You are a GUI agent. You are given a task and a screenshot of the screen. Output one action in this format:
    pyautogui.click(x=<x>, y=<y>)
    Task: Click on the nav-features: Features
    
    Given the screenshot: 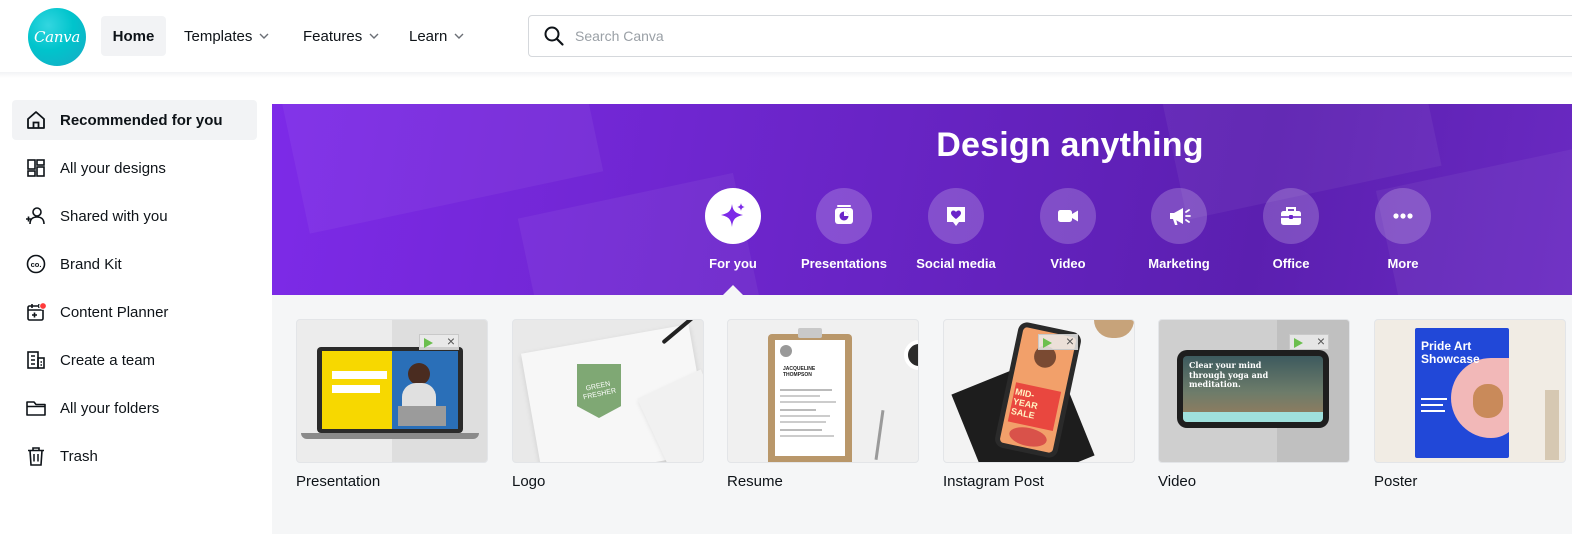 What is the action you would take?
    pyautogui.click(x=341, y=36)
    